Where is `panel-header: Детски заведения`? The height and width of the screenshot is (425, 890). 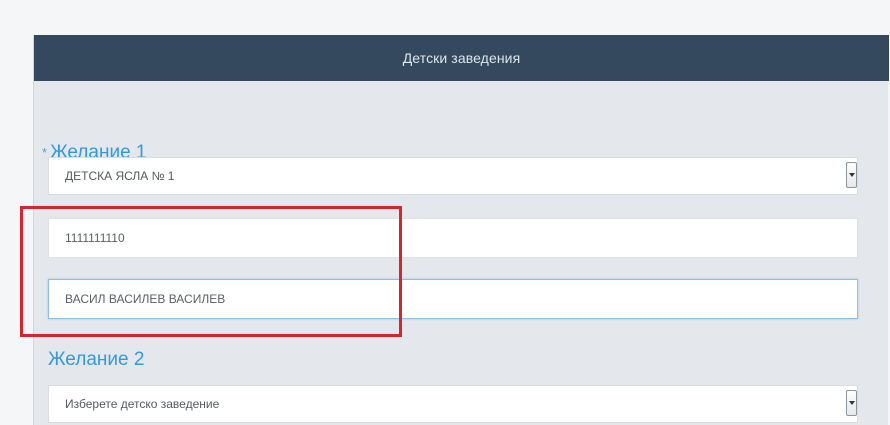
panel-header: Детски заведения is located at coordinates (461, 58).